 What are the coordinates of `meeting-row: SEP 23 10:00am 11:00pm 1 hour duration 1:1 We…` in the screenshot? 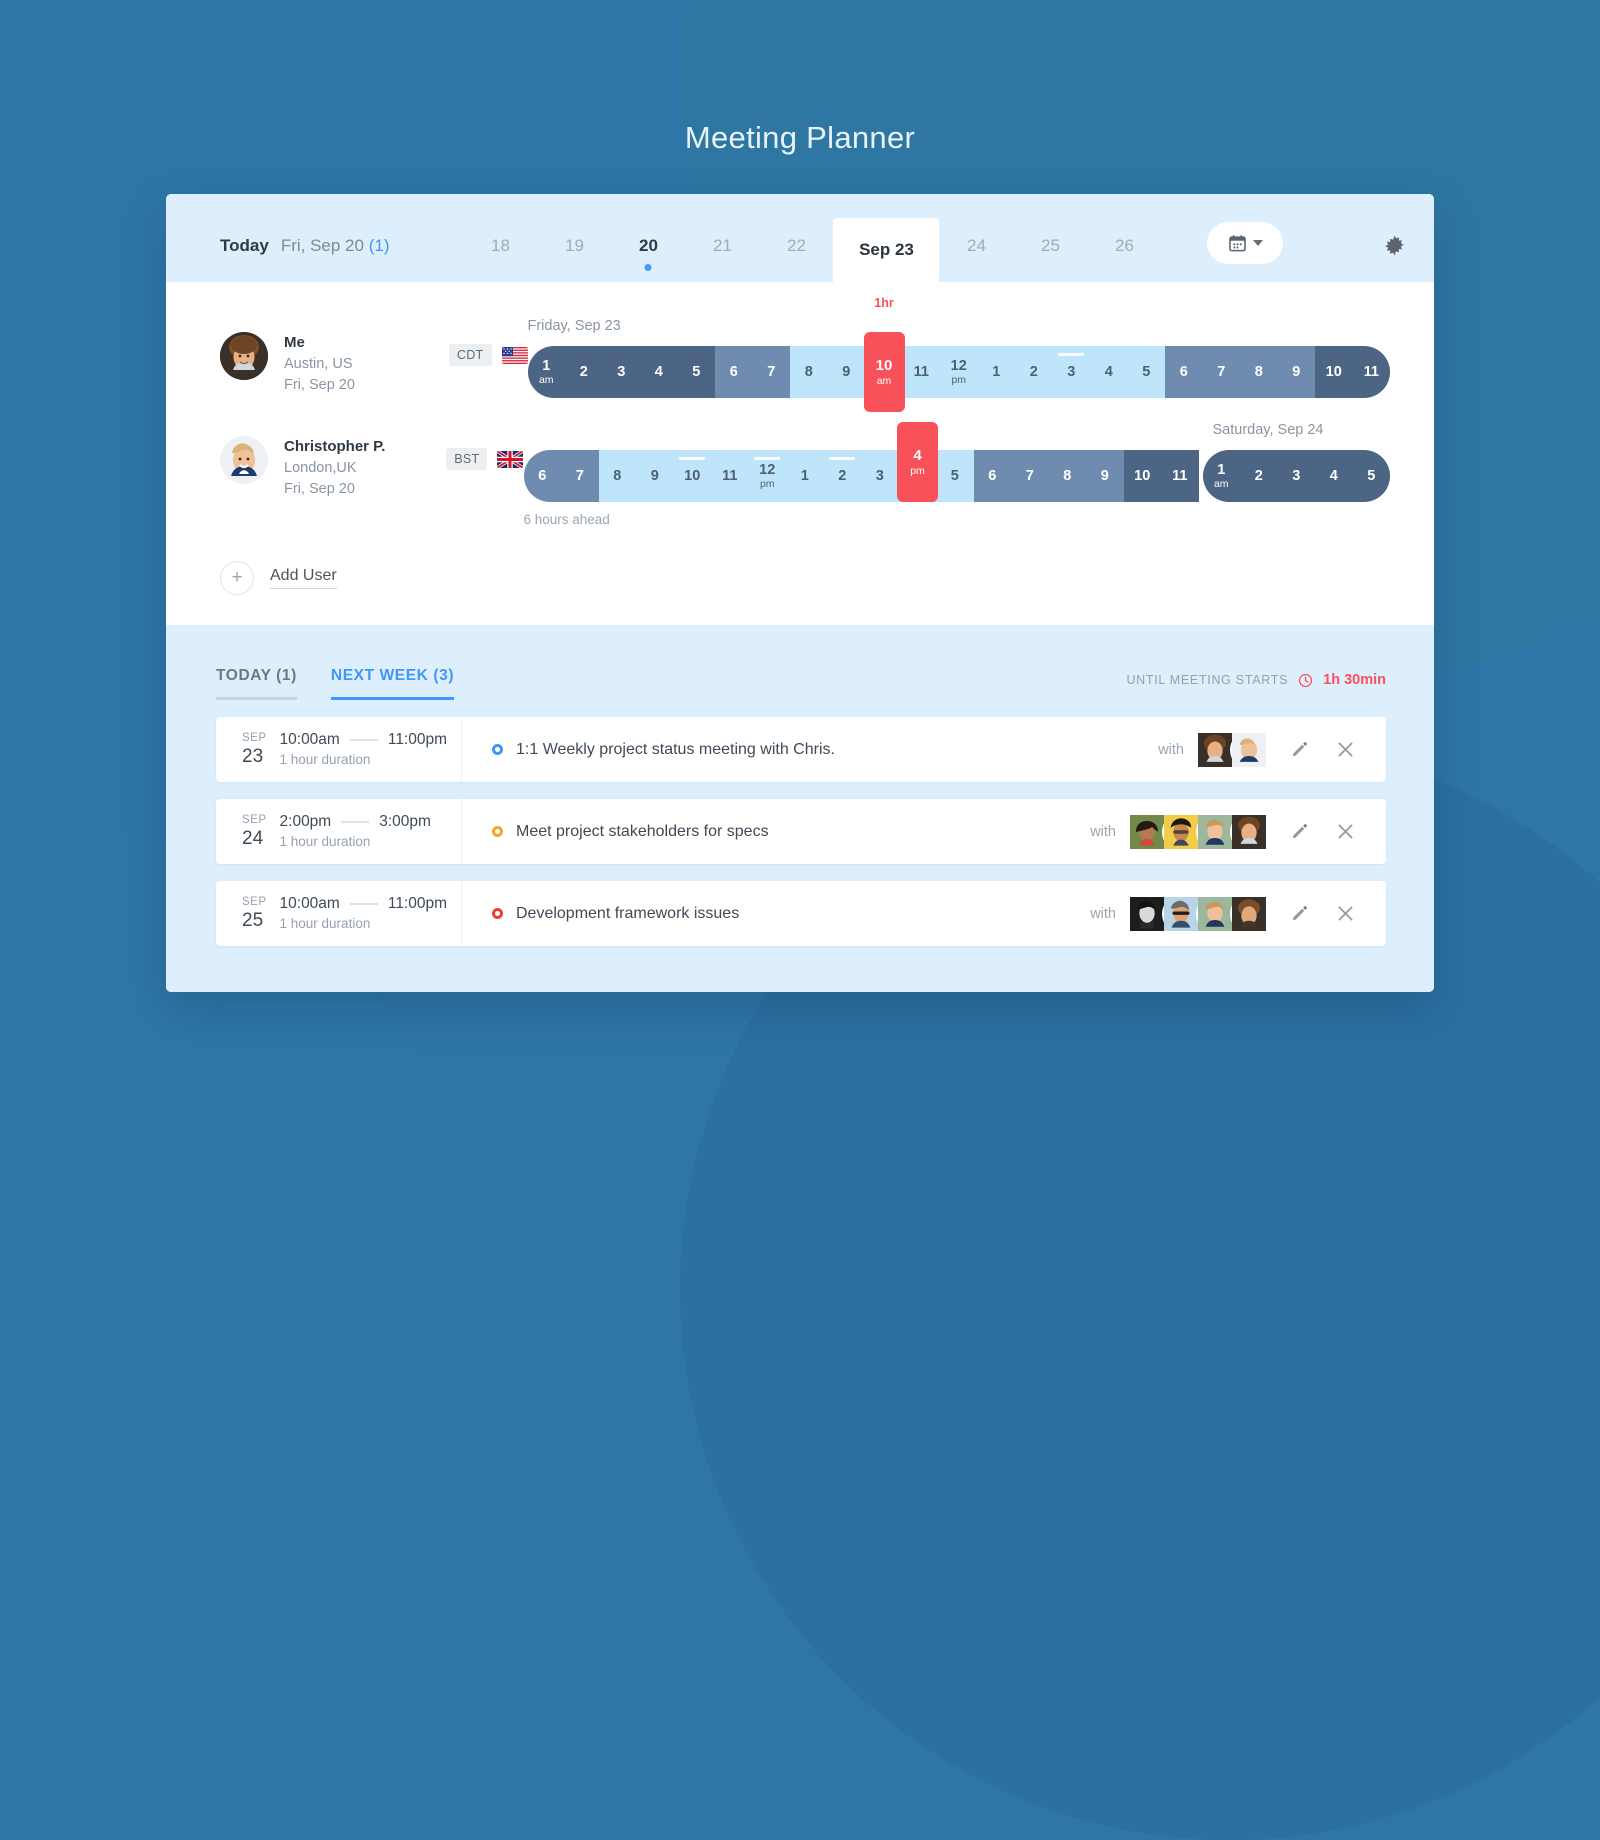 It's located at (801, 749).